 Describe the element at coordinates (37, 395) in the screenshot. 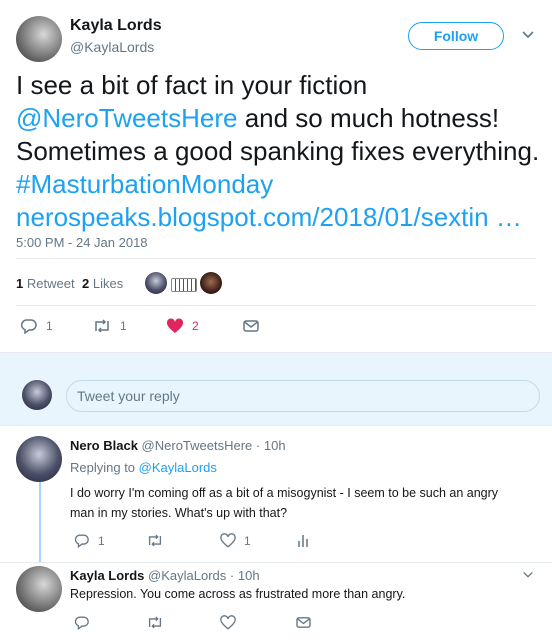

I see `current-user-avatar` at that location.